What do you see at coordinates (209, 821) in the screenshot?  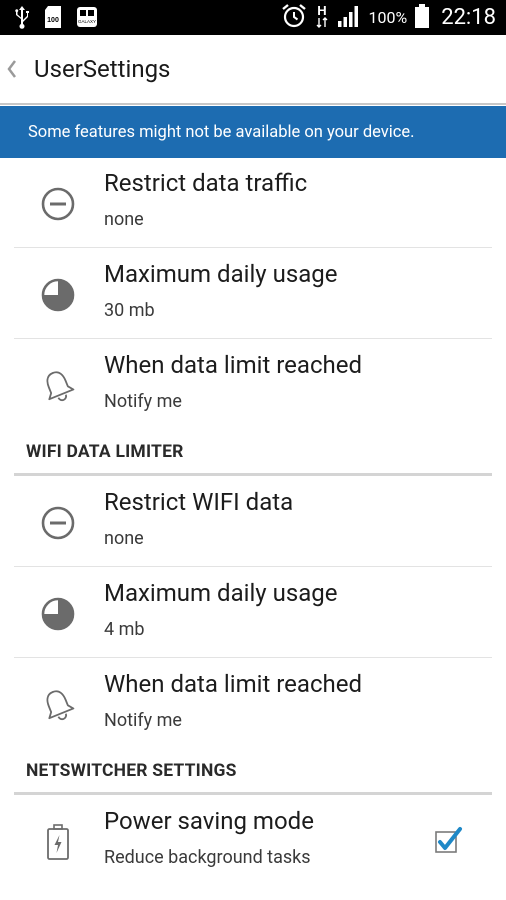 I see `row-title: Power saving mode` at bounding box center [209, 821].